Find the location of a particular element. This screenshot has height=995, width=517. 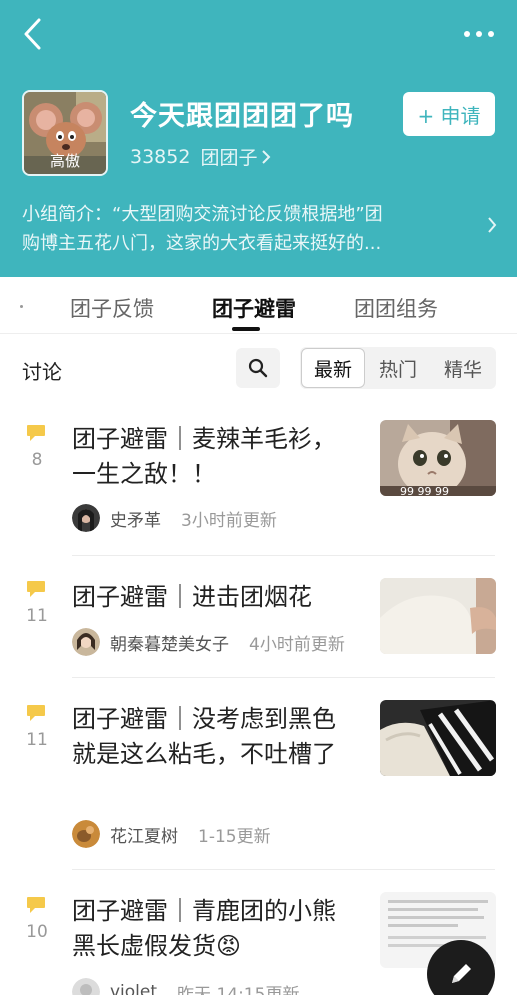

search-button is located at coordinates (258, 368).